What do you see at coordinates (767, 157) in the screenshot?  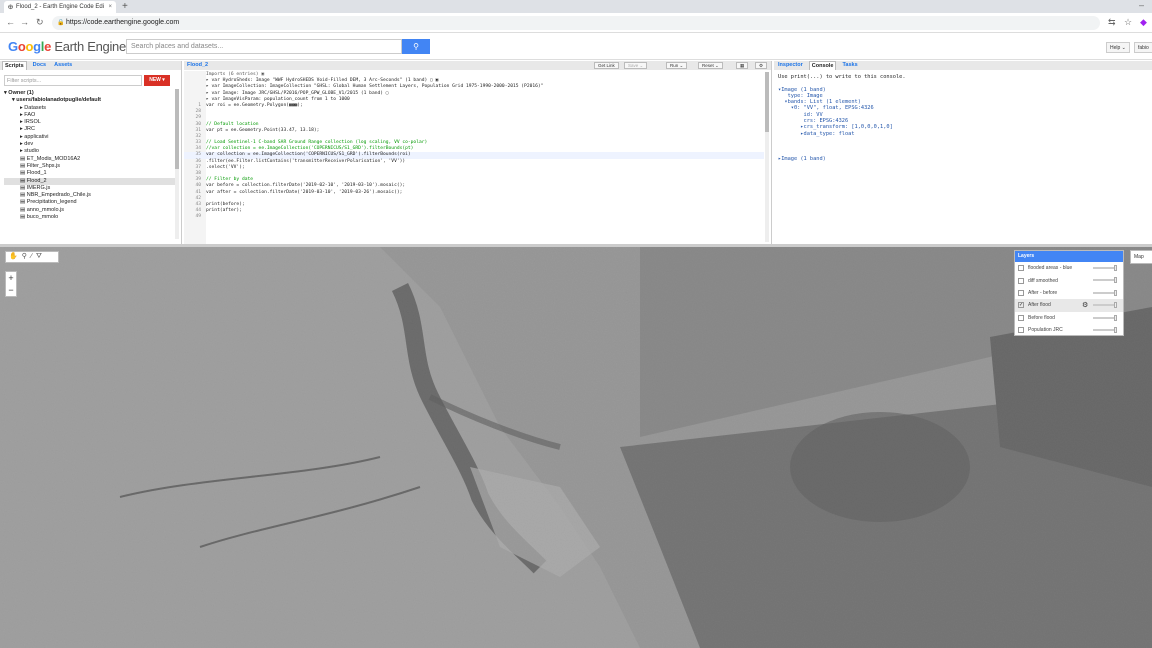 I see `editor-scrollbar` at bounding box center [767, 157].